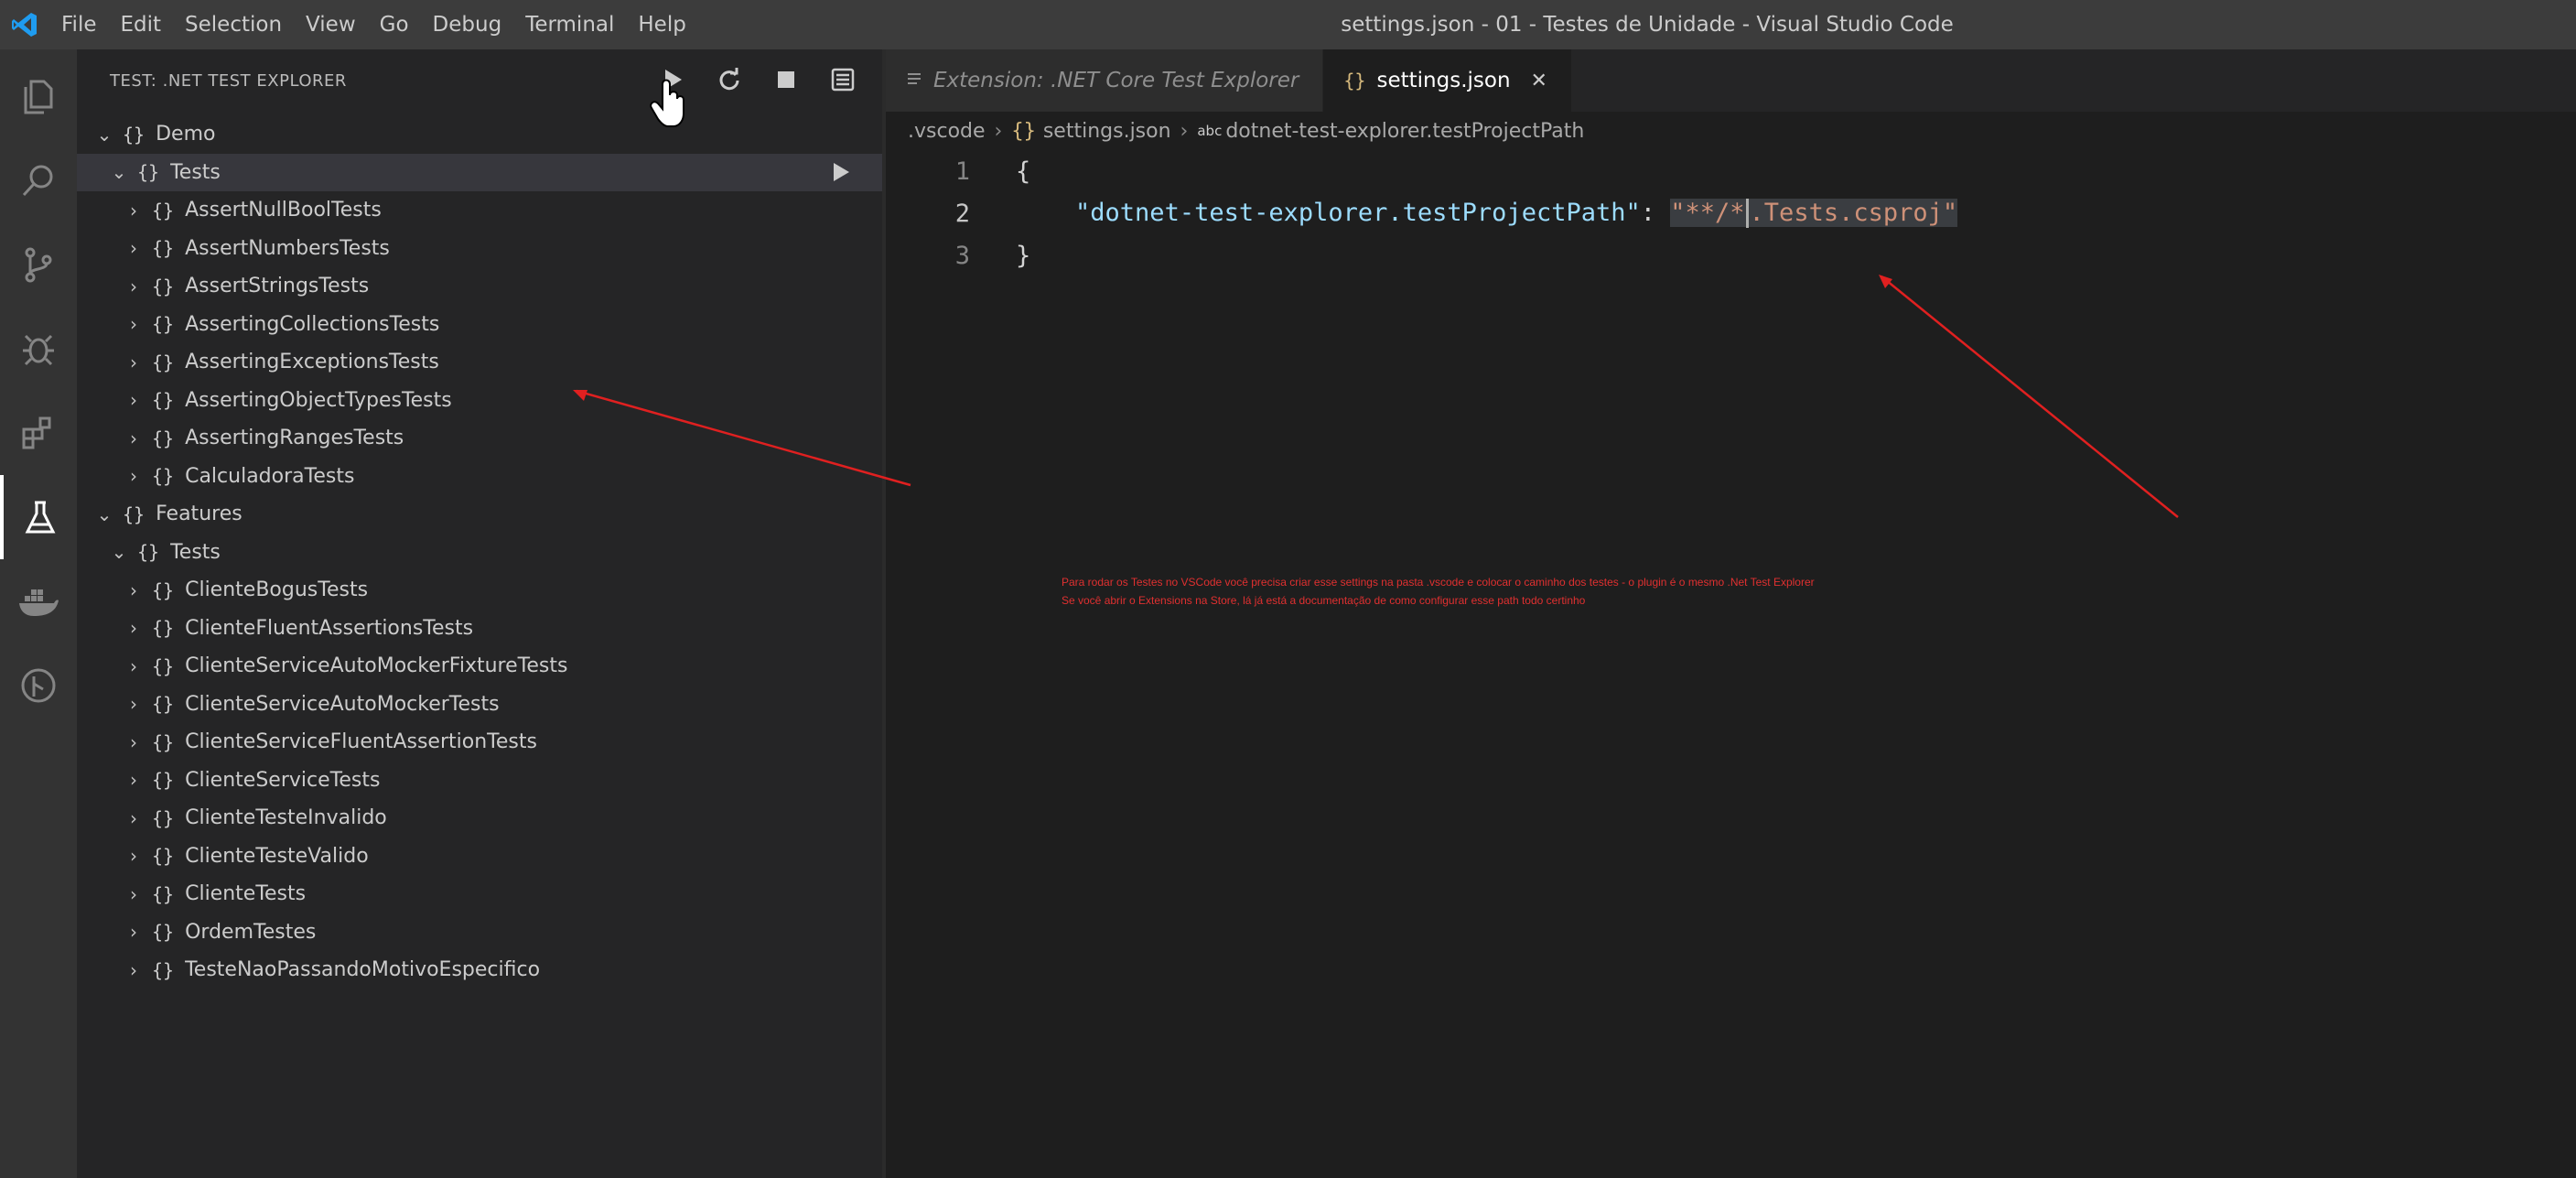 The height and width of the screenshot is (1178, 2576). What do you see at coordinates (277, 856) in the screenshot?
I see `tree-item-label: ClienteTesteValido` at bounding box center [277, 856].